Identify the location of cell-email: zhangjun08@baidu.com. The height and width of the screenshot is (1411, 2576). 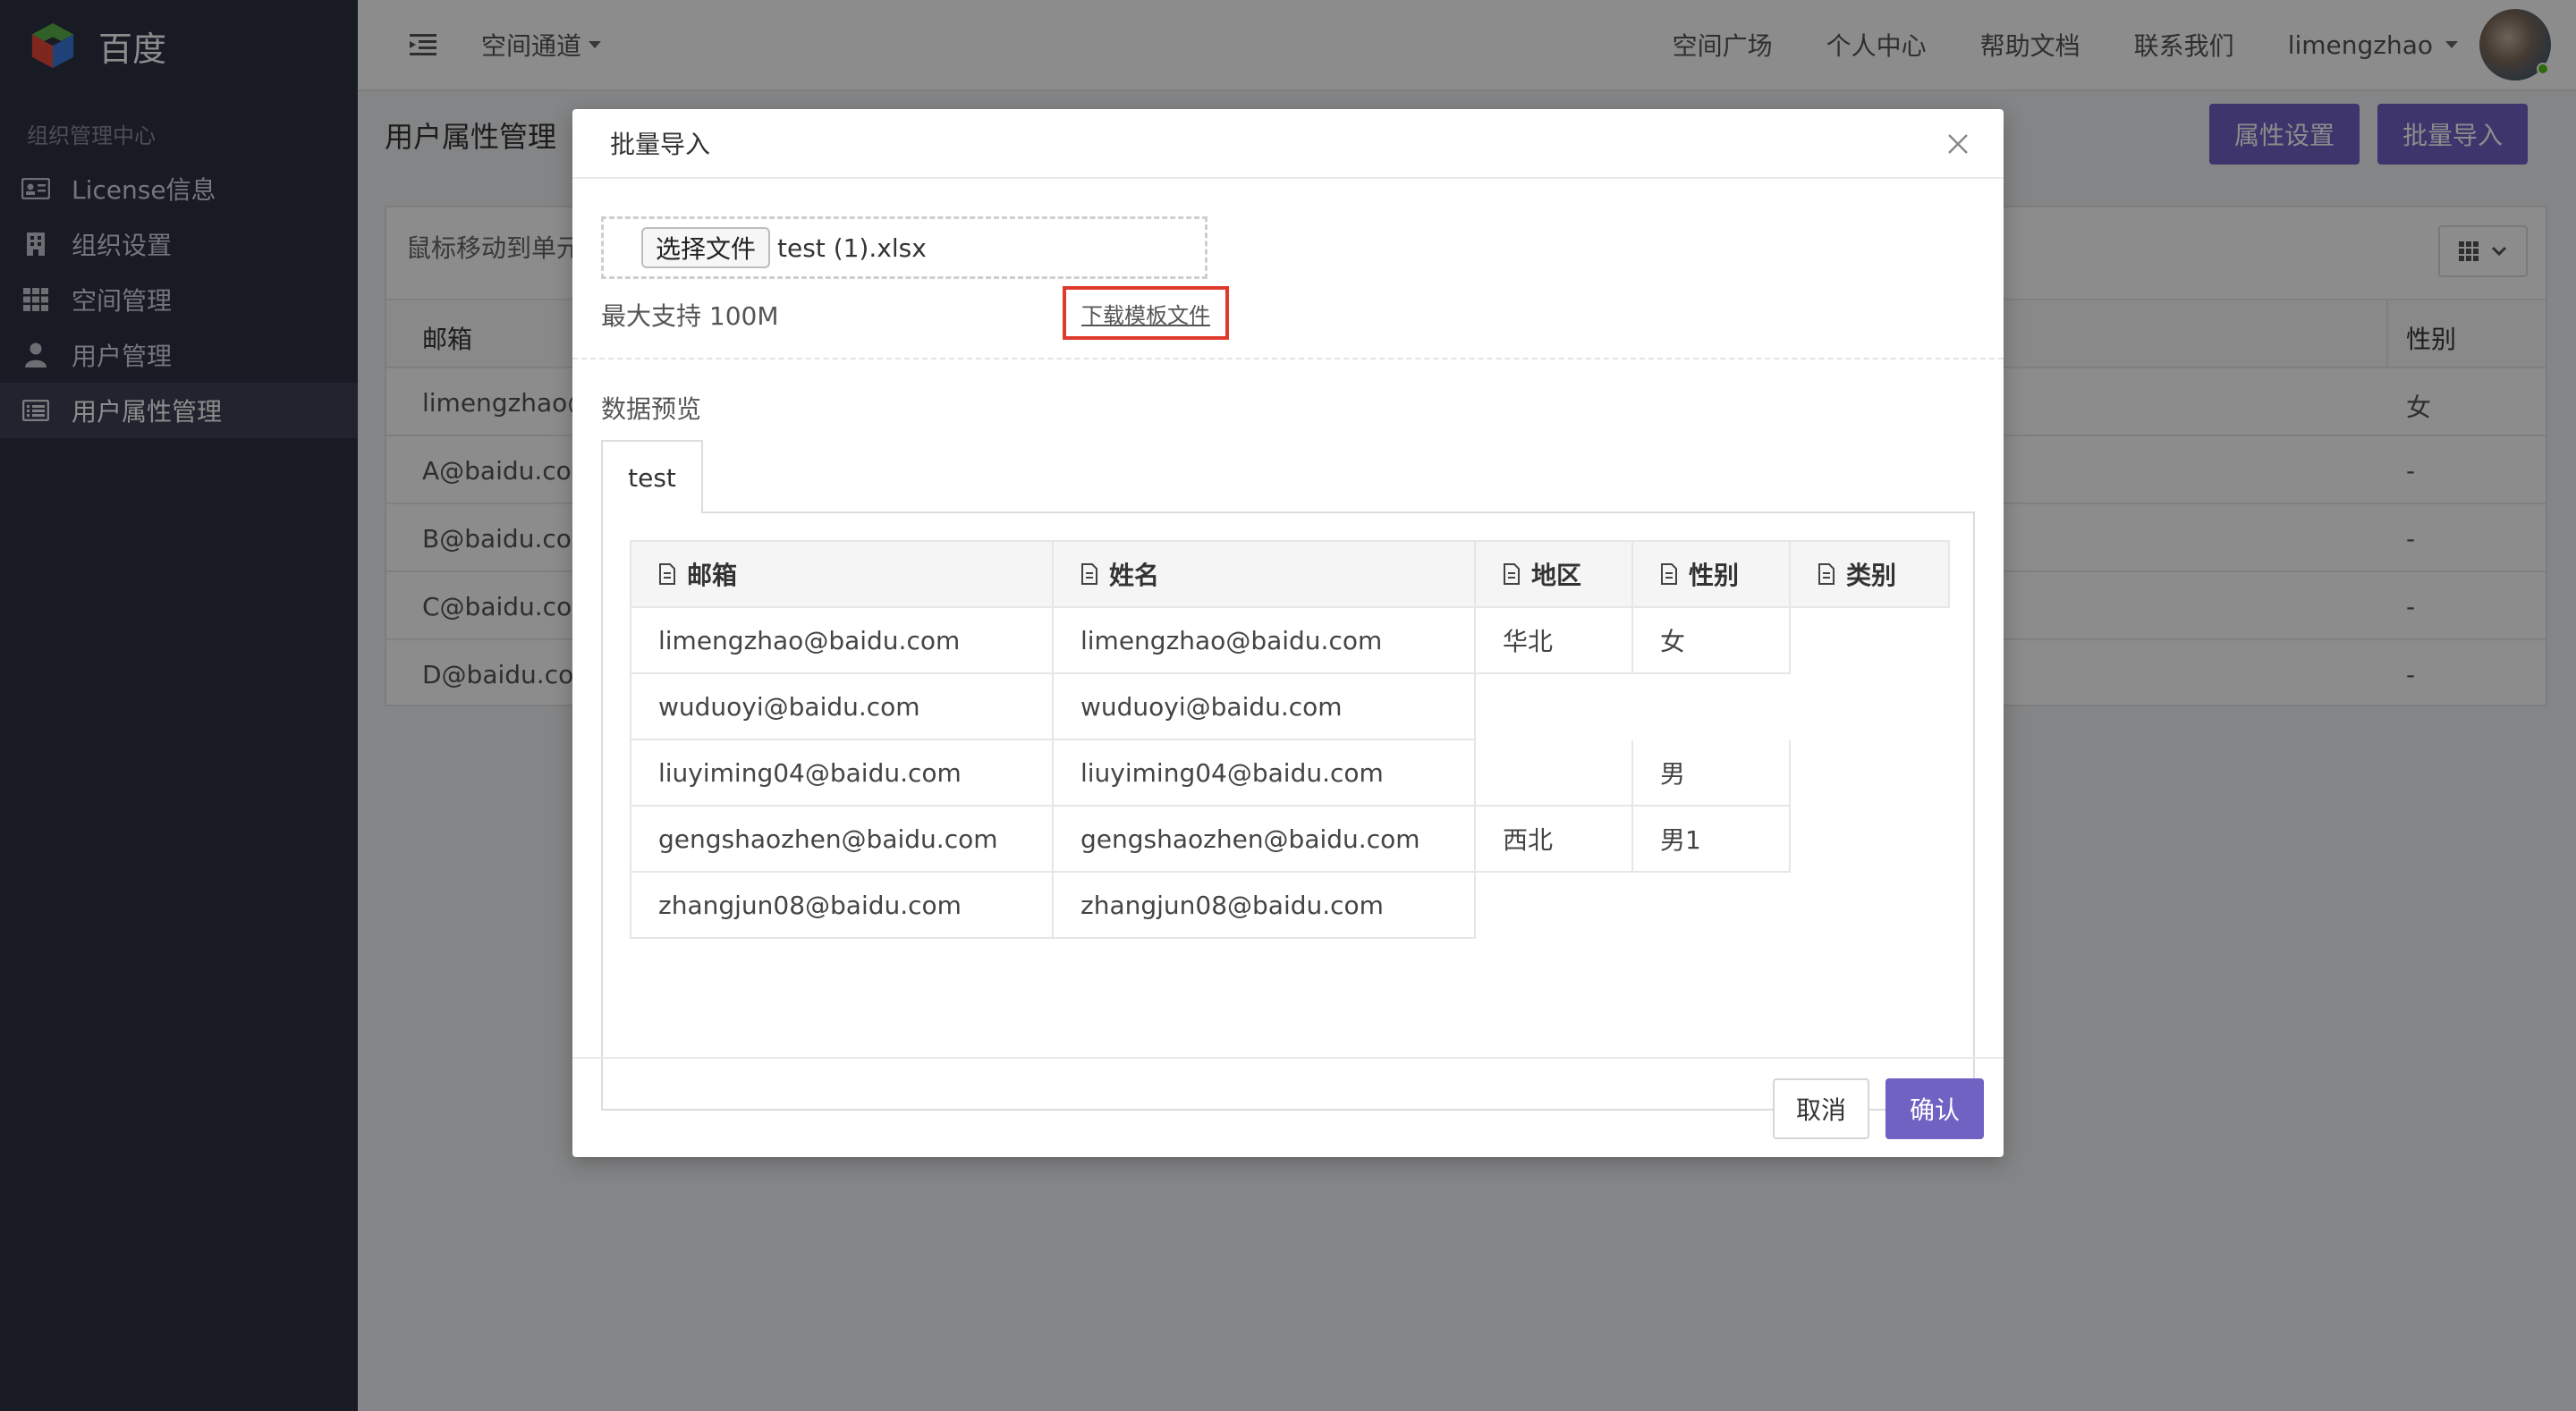
(842, 905).